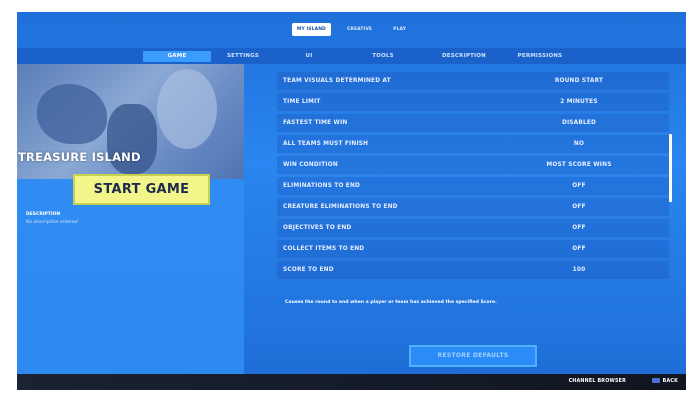 Image resolution: width=694 pixels, height=401 pixels. I want to click on setting-row: OBJECTIVES TO END OFF, so click(473, 228).